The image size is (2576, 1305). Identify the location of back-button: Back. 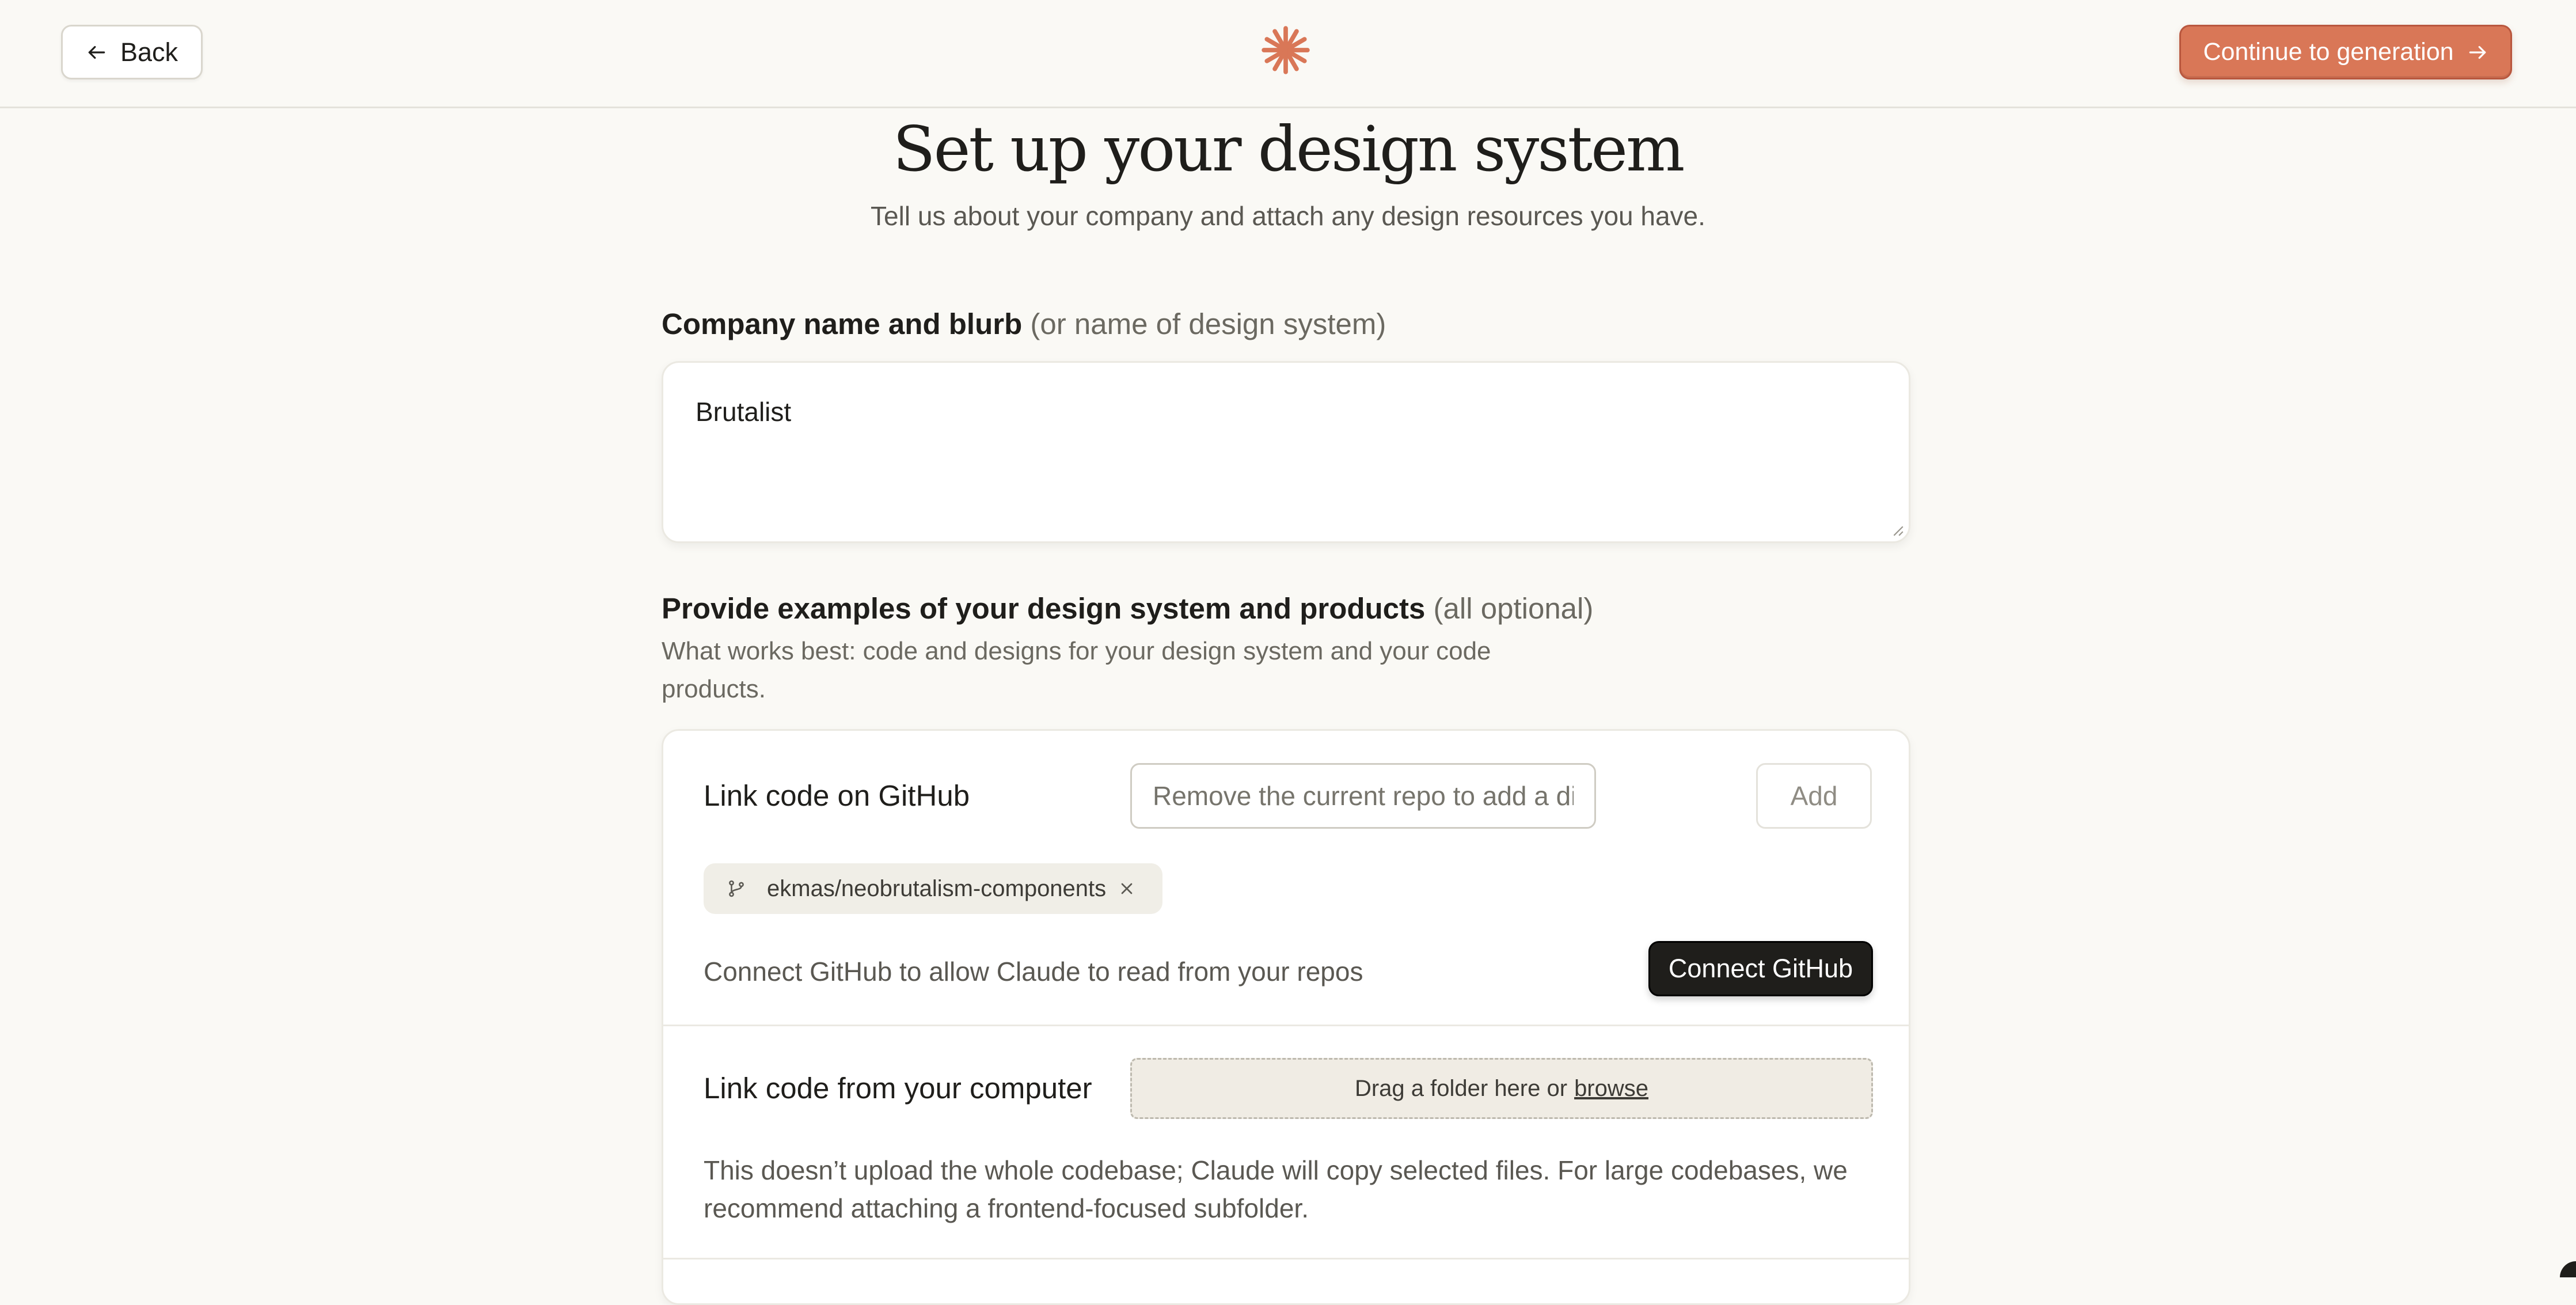
(132, 52).